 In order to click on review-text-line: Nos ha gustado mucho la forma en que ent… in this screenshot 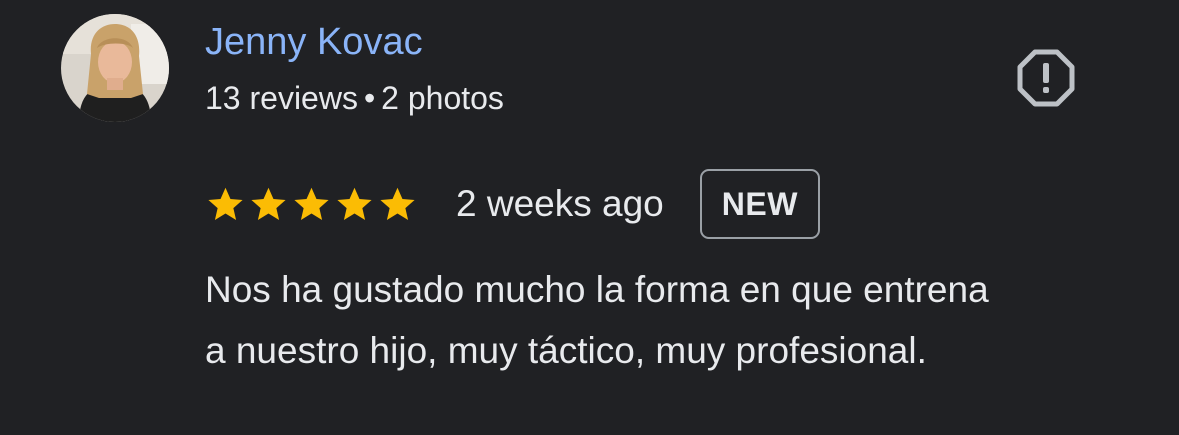, I will do `click(597, 289)`.